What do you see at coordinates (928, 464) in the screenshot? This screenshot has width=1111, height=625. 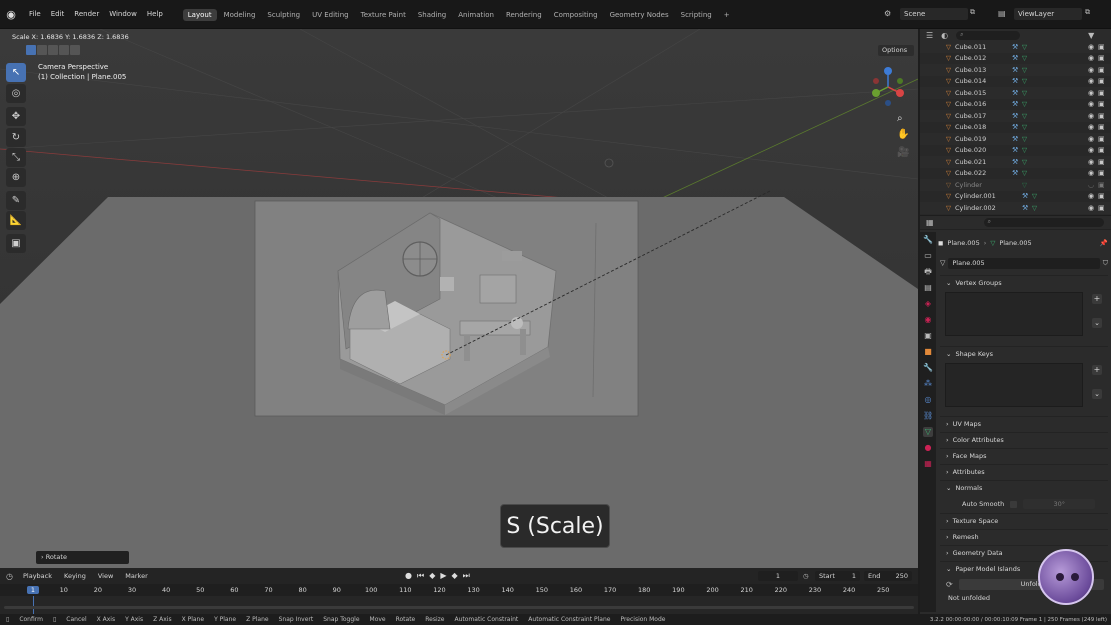 I see `texture-tab-icon: ▦` at bounding box center [928, 464].